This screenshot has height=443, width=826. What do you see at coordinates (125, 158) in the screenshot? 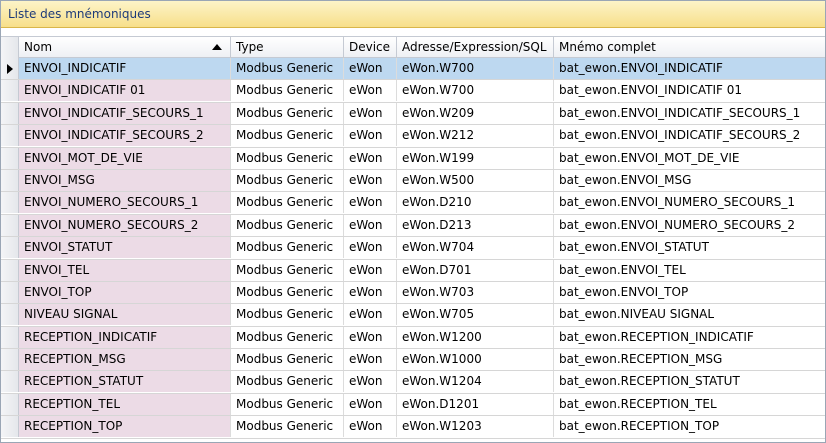
I see `cell-nom: ENVOI_MOT_DE_VIE` at bounding box center [125, 158].